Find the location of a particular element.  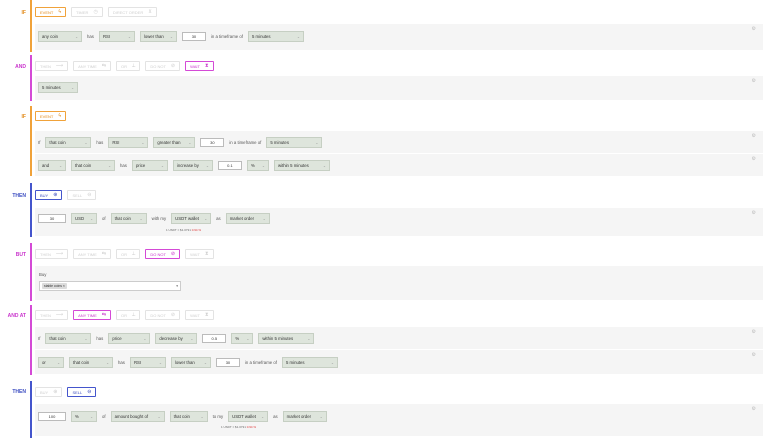

comparison-select: increase by ⌄ is located at coordinates (192, 165).